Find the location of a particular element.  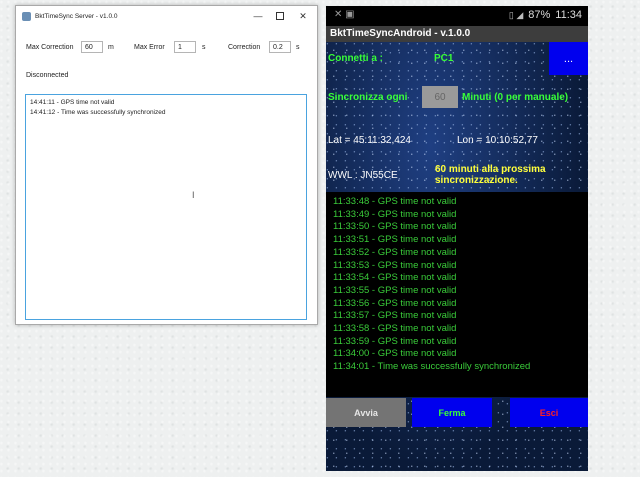

connect-label: Connetti a : is located at coordinates (355, 58).